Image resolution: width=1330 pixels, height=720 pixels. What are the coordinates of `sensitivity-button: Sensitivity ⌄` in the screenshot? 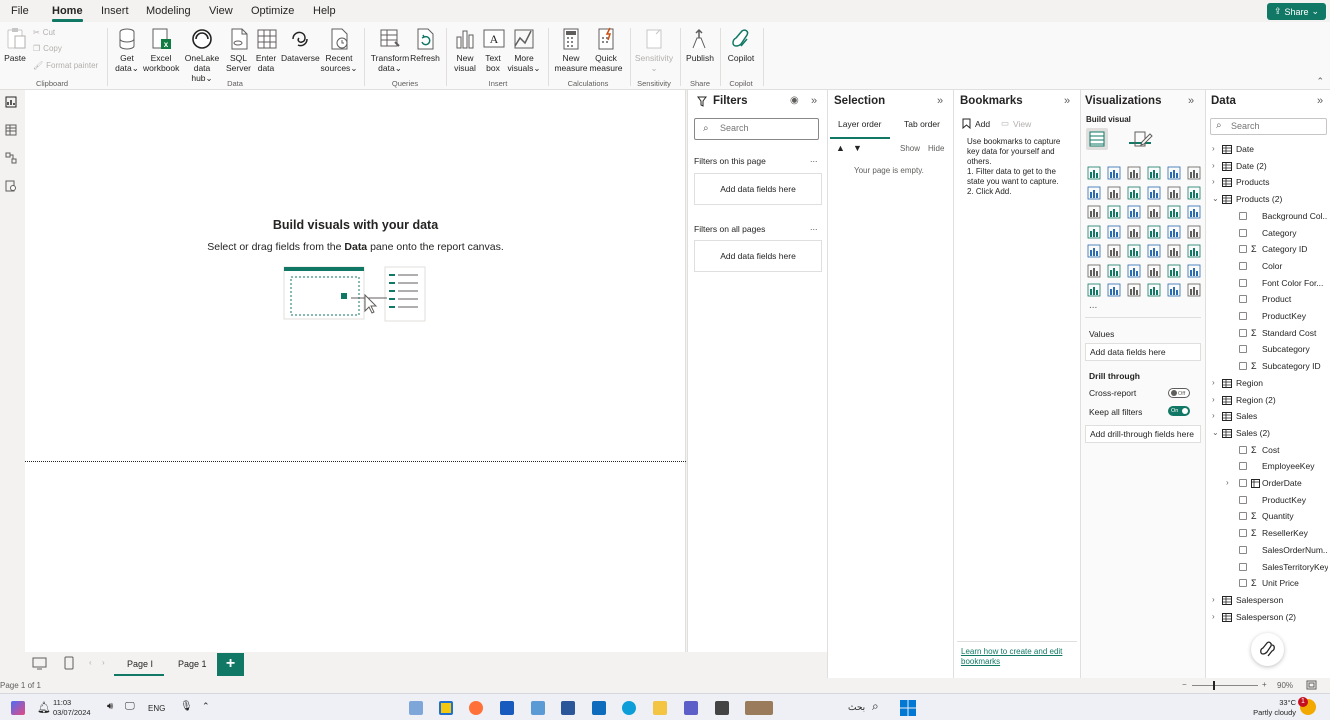 It's located at (654, 49).